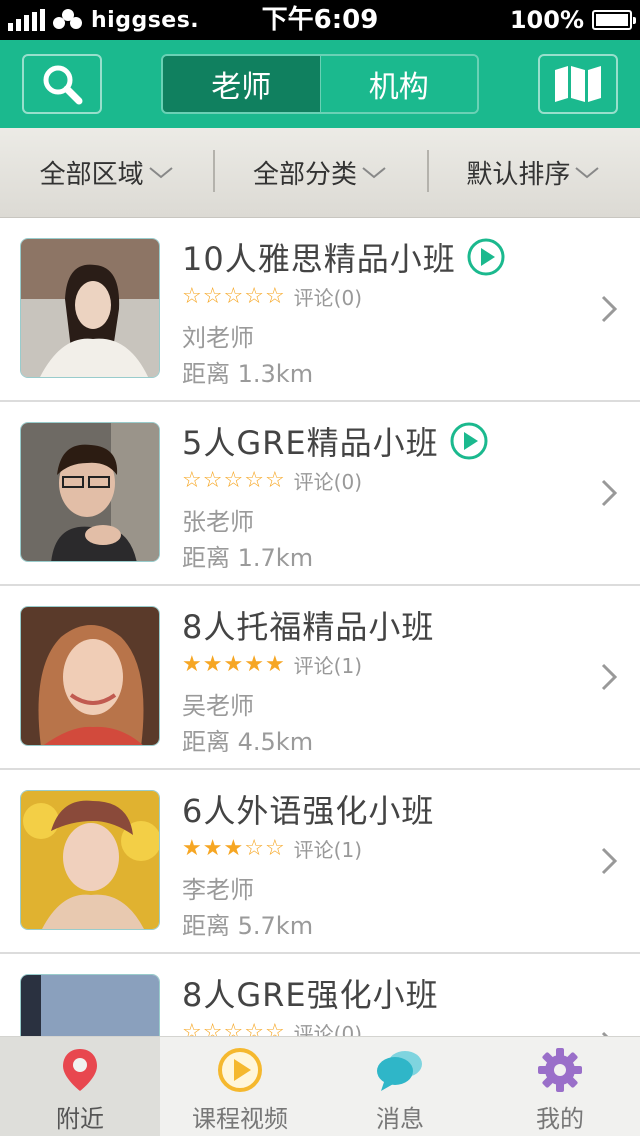 The height and width of the screenshot is (1136, 640). What do you see at coordinates (248, 926) in the screenshot?
I see `distance: 距离 5.7km` at bounding box center [248, 926].